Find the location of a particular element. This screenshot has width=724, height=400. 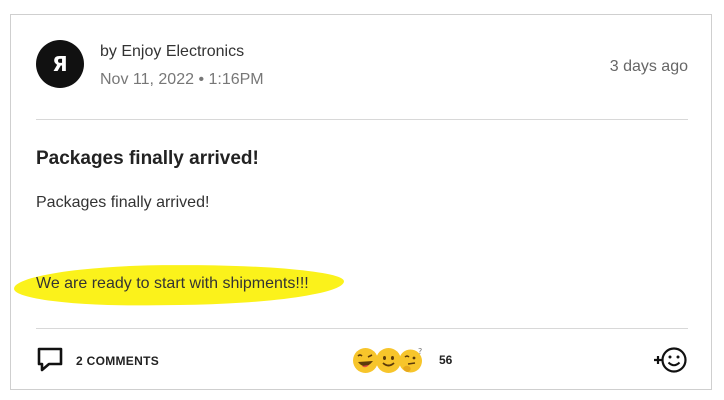

post-date: Nov 11, 2022 • 1:16PM is located at coordinates (182, 79).